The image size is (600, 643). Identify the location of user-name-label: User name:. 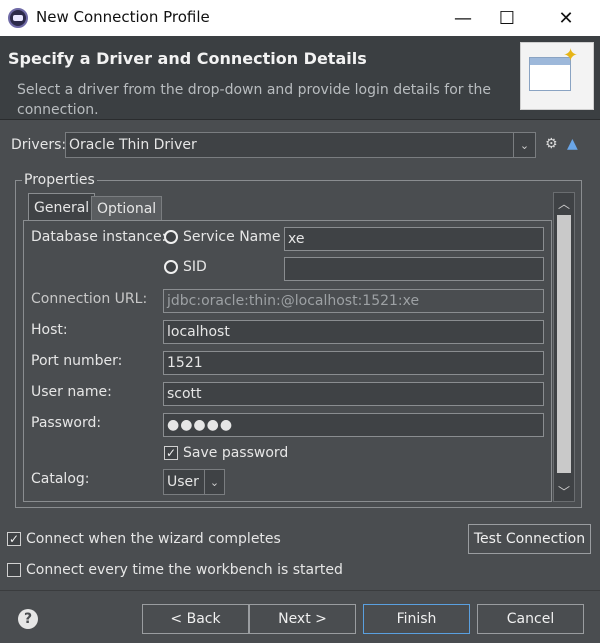
(71, 392).